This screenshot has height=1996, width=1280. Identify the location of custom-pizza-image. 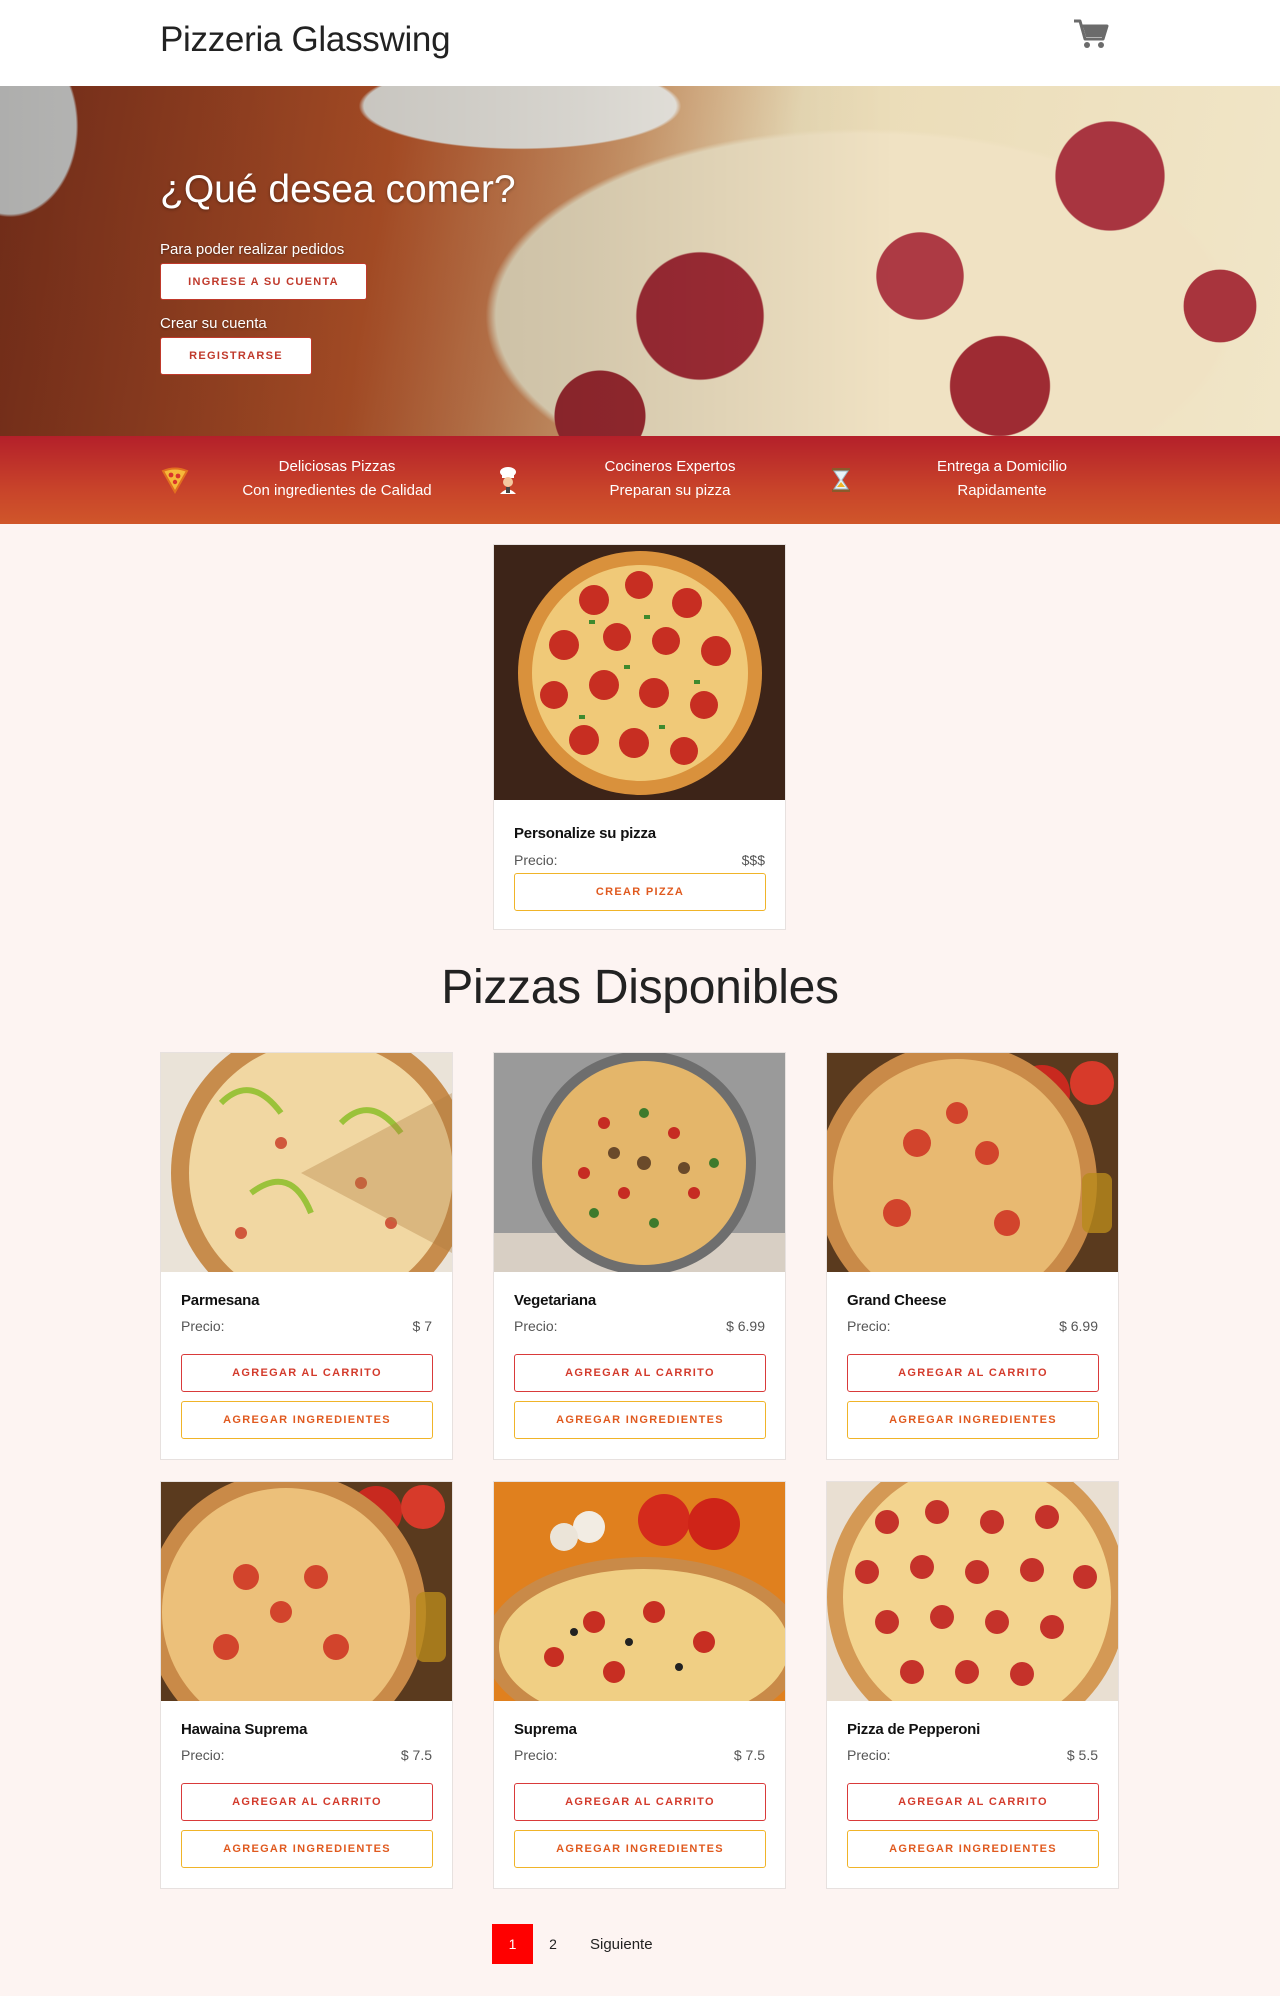
(639, 672).